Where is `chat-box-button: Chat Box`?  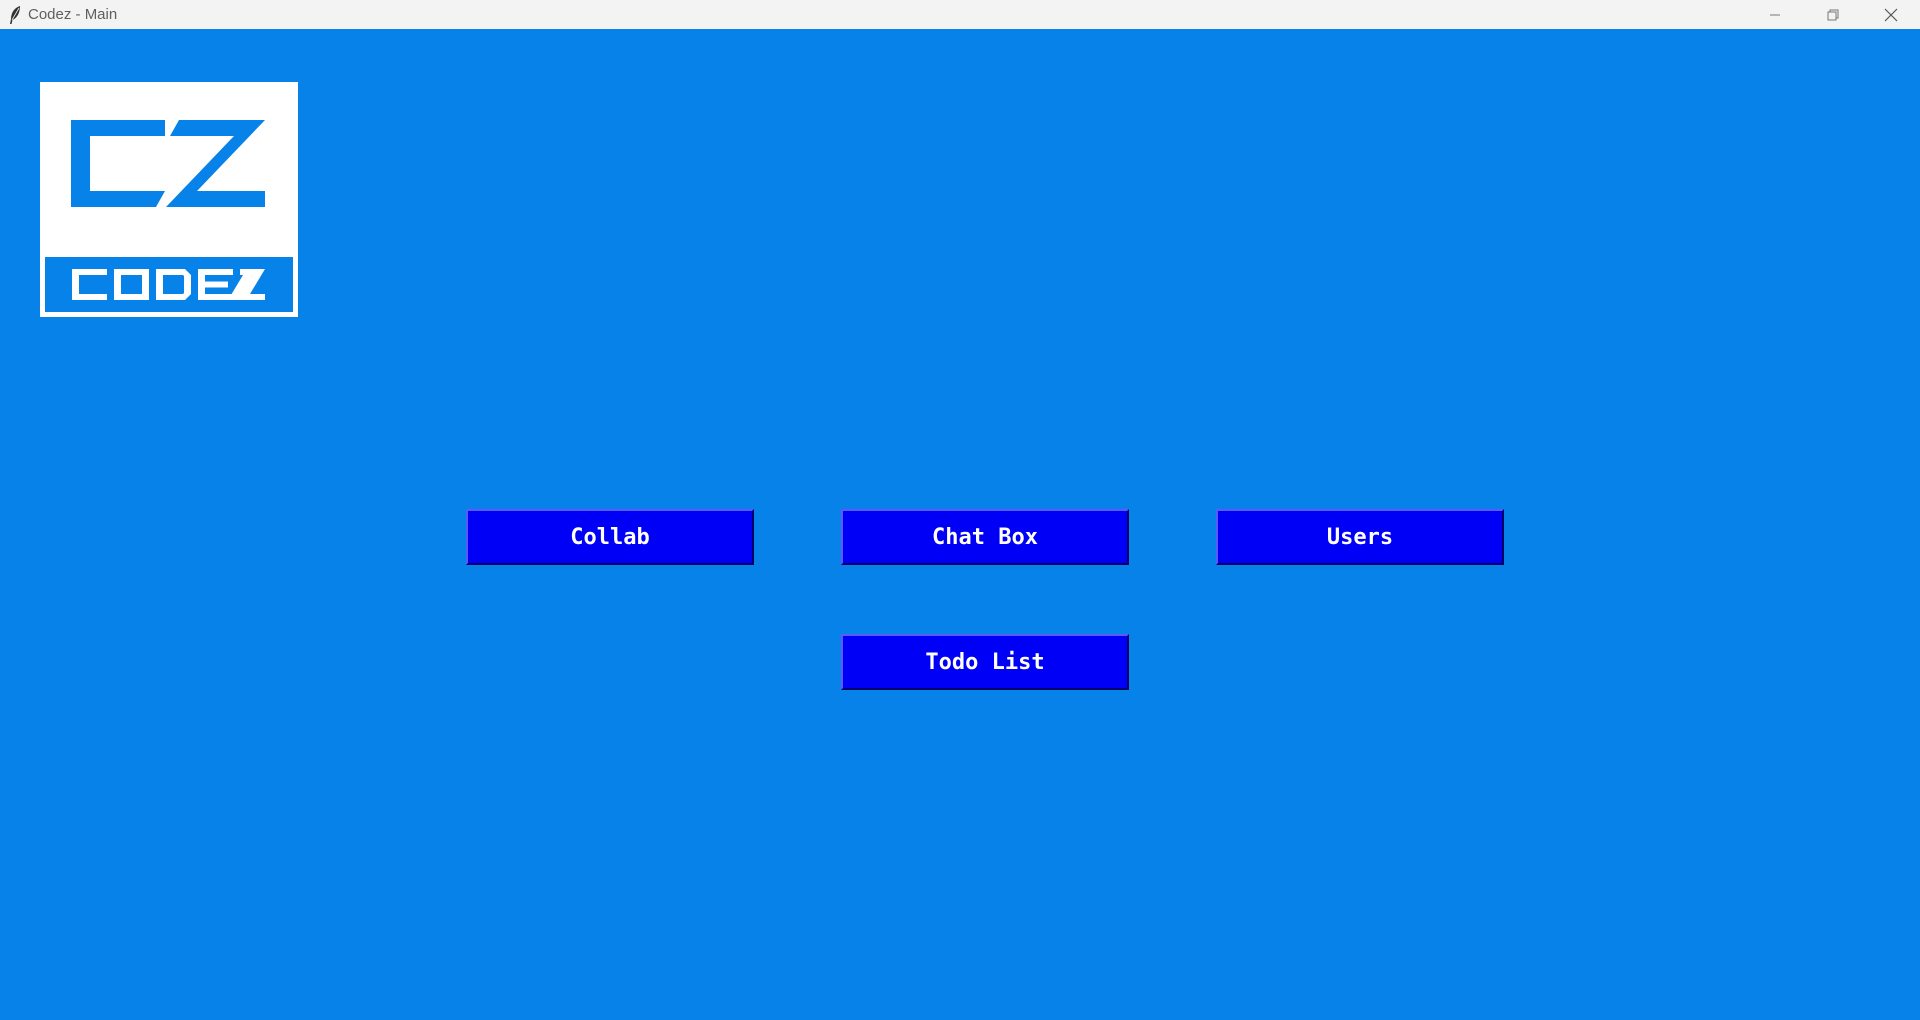
chat-box-button: Chat Box is located at coordinates (985, 537).